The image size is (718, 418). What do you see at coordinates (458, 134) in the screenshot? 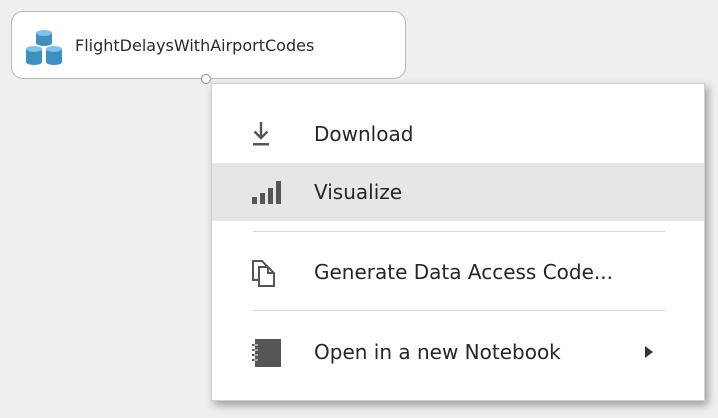
I see `menu-item-download: Download` at bounding box center [458, 134].